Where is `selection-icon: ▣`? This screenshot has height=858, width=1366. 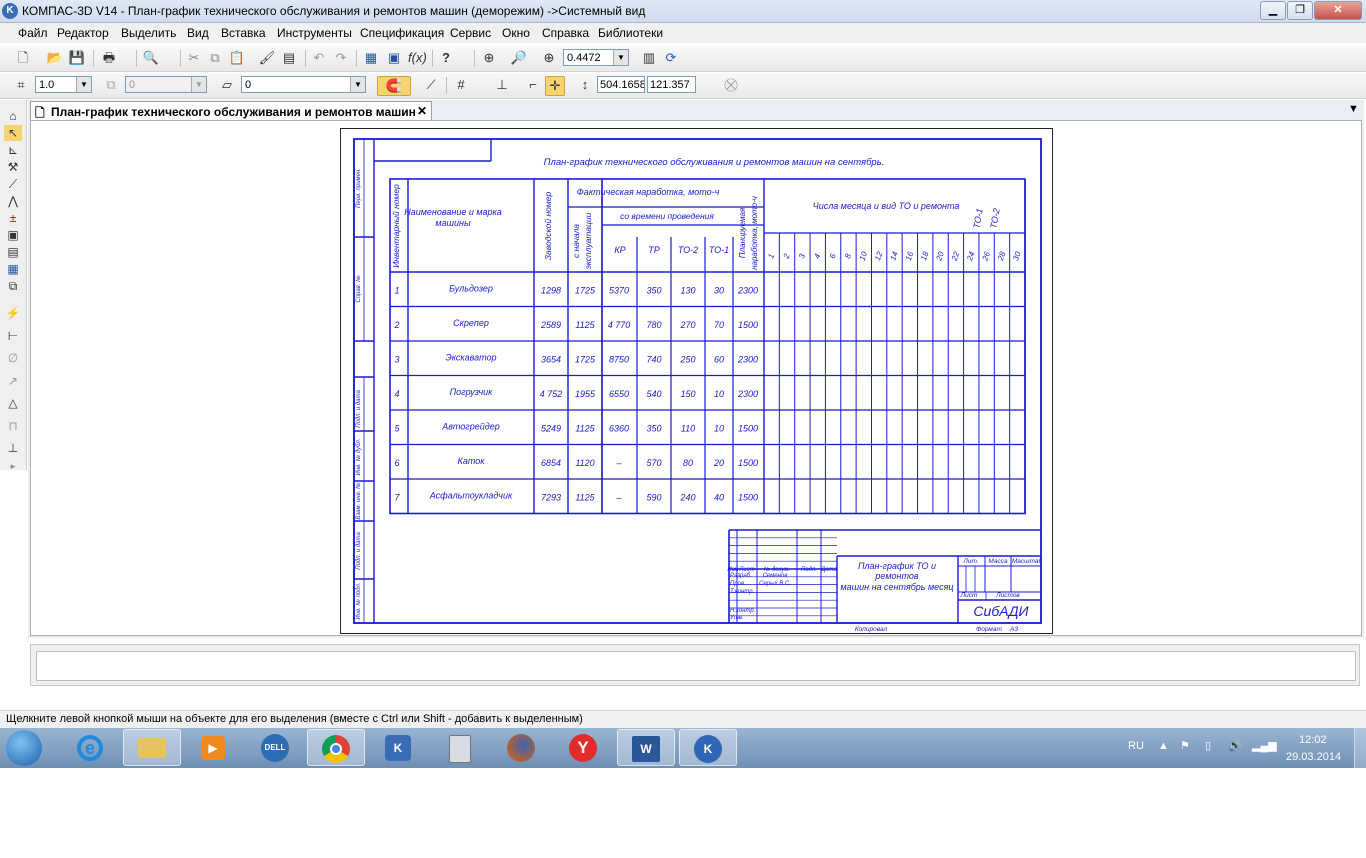
selection-icon: ▣ is located at coordinates (13, 235).